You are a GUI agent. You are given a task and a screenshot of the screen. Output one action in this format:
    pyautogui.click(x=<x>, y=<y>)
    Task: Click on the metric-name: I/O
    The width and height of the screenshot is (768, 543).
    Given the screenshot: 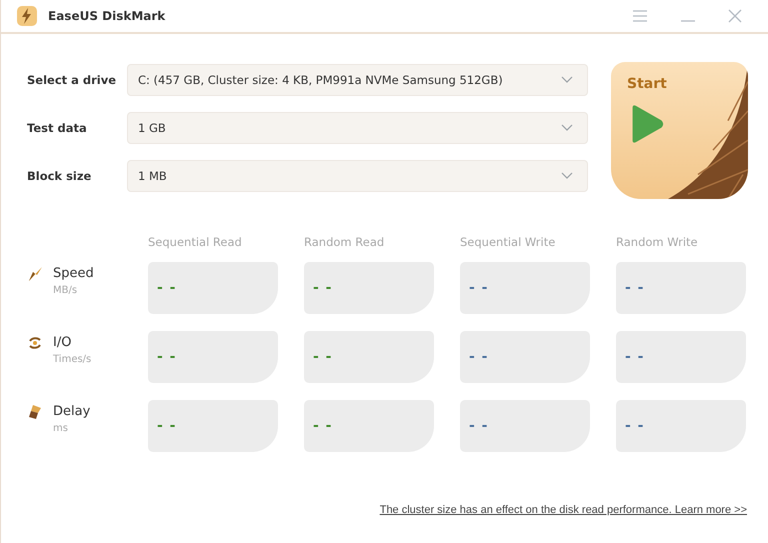 What is the action you would take?
    pyautogui.click(x=62, y=342)
    